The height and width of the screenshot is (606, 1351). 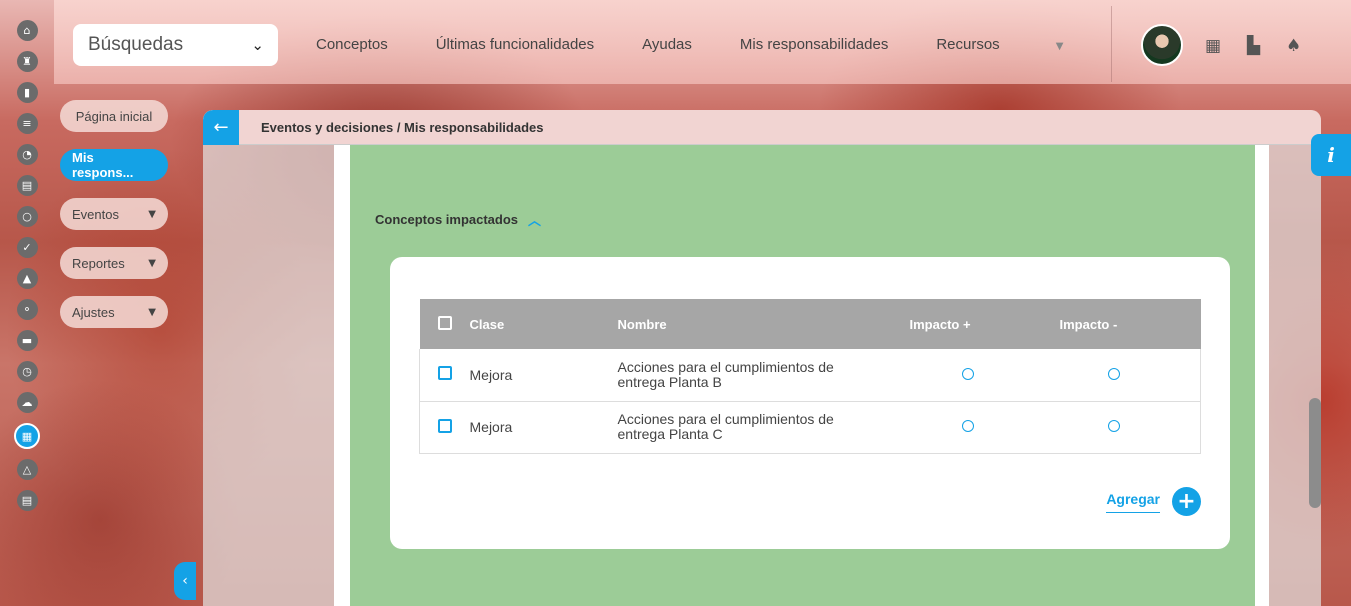 I want to click on chevron-up-icon: ︿, so click(x=534, y=219).